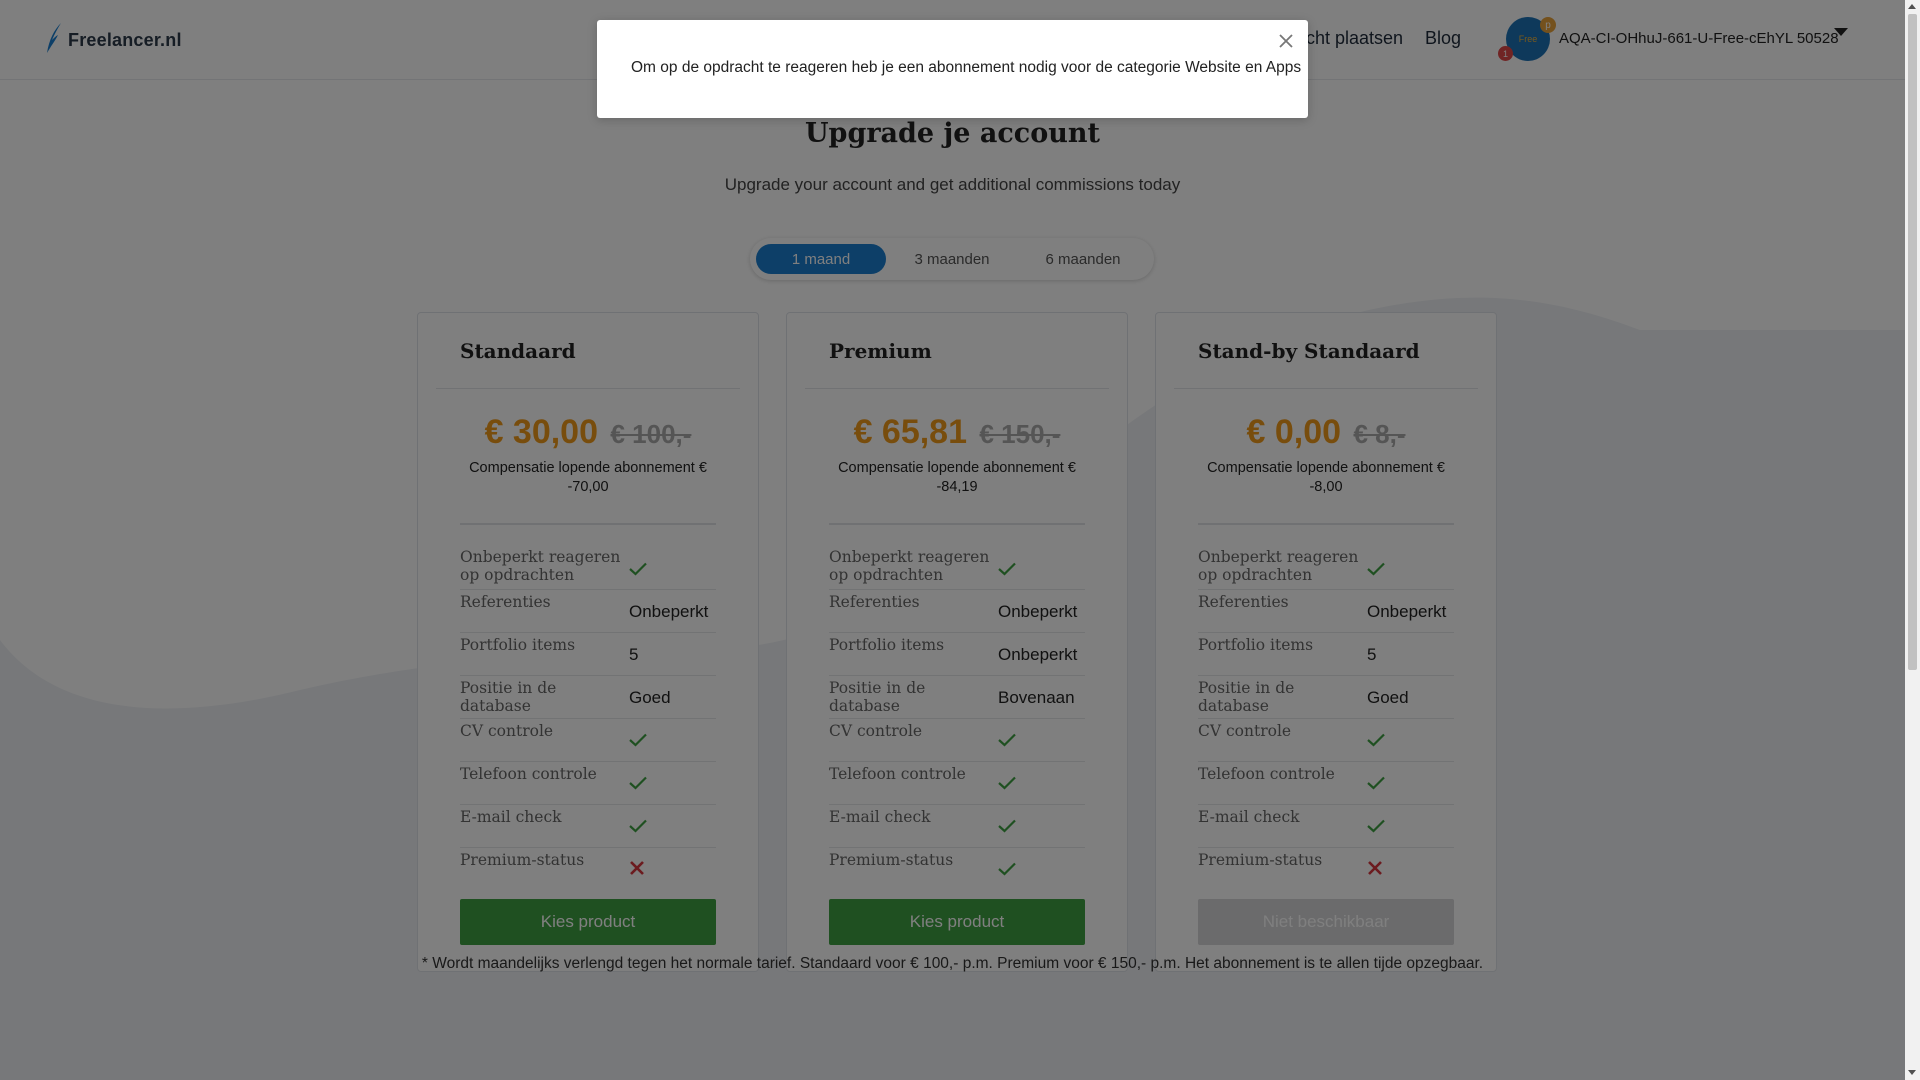  I want to click on scroll-up-arrow, so click(1912, 6).